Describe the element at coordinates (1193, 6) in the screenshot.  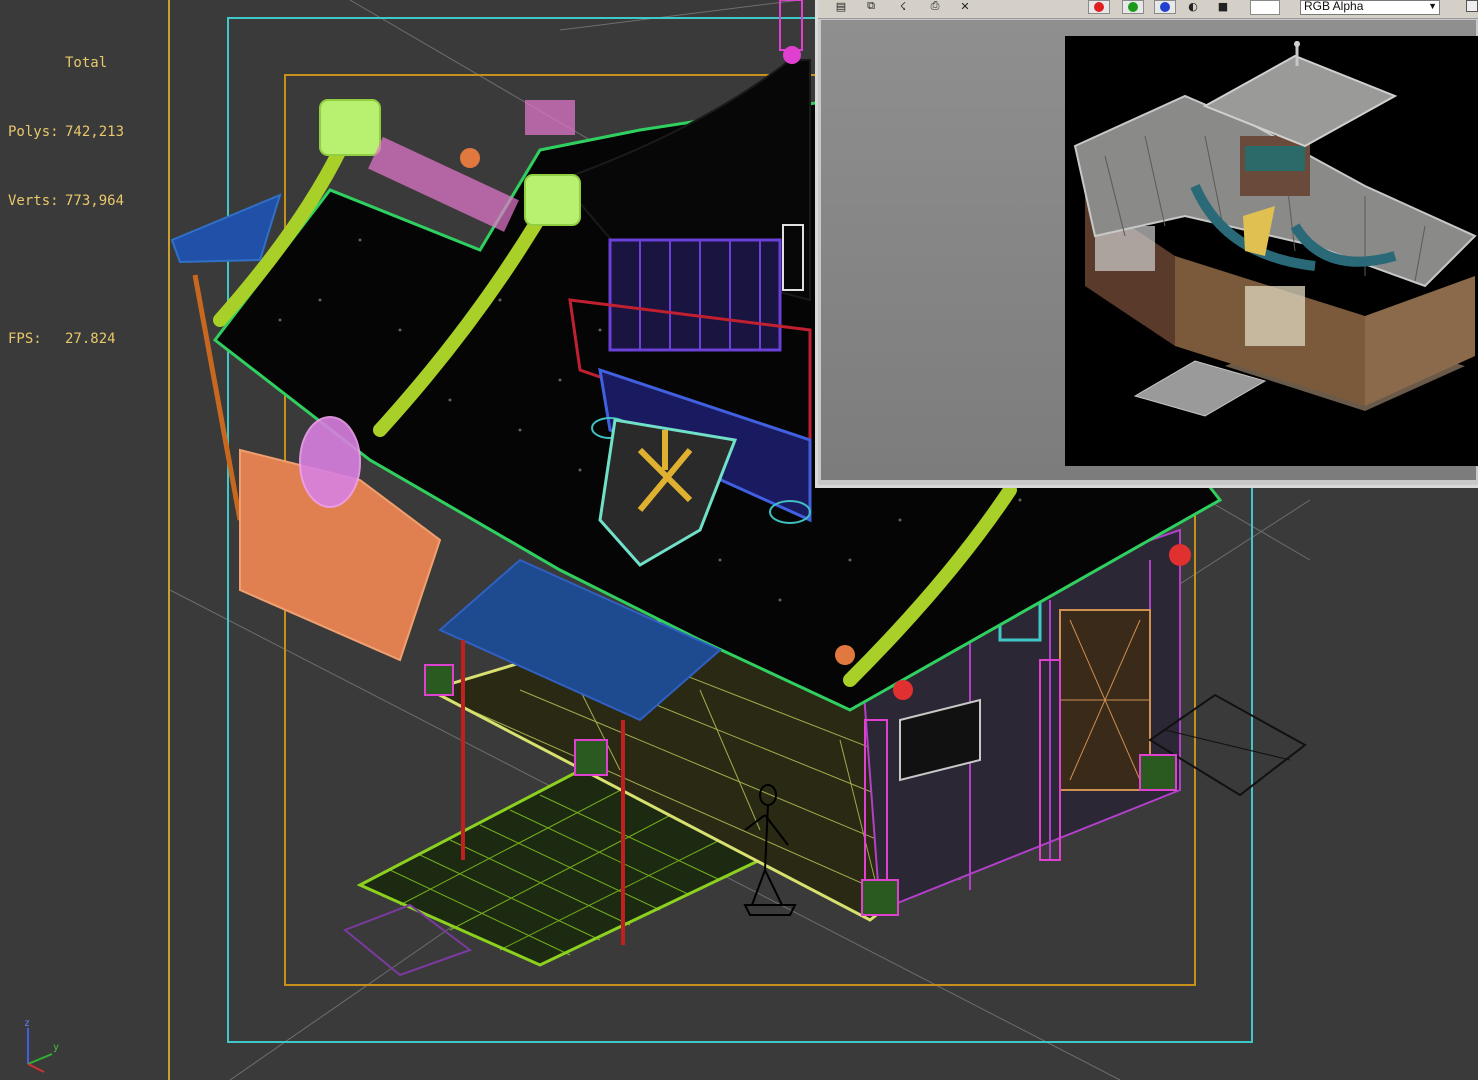
I see `alpha-channel-icon: ◐` at that location.